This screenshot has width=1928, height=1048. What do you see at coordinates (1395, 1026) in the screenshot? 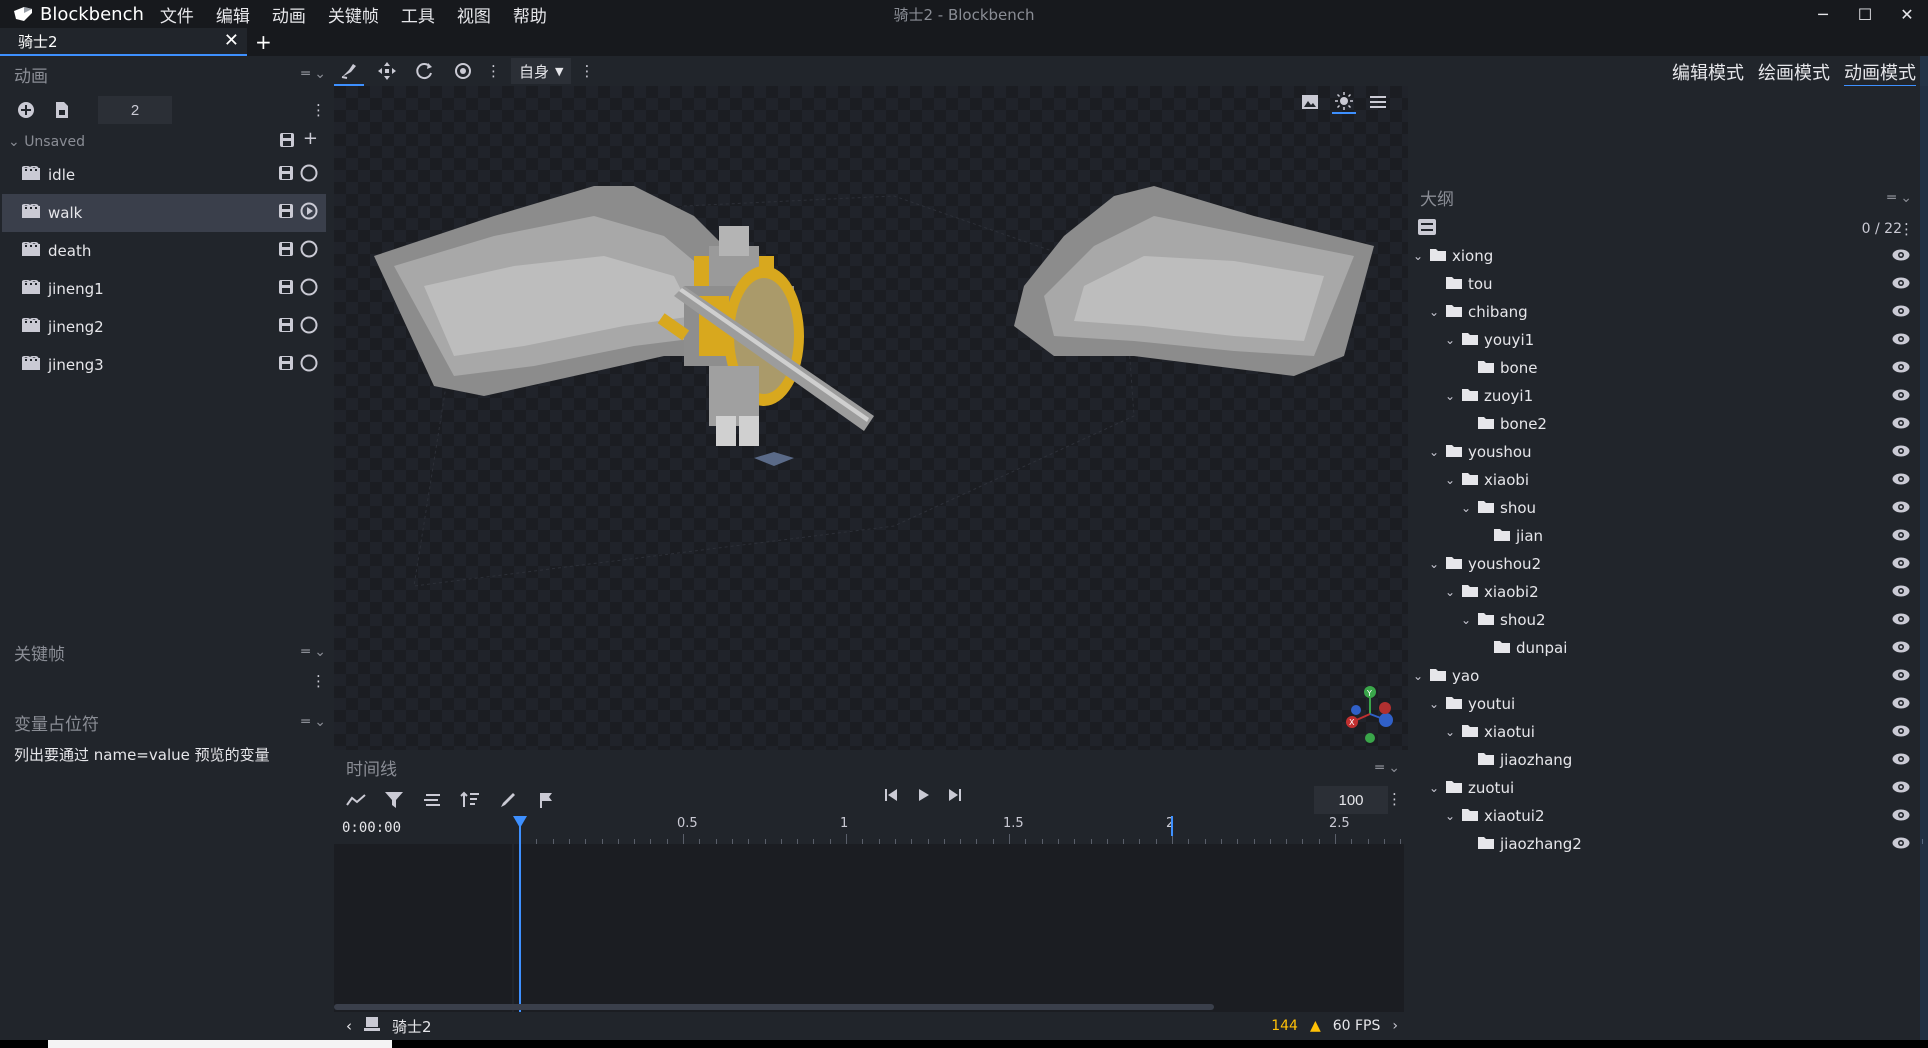
I see `chevron-right-icon: ›` at bounding box center [1395, 1026].